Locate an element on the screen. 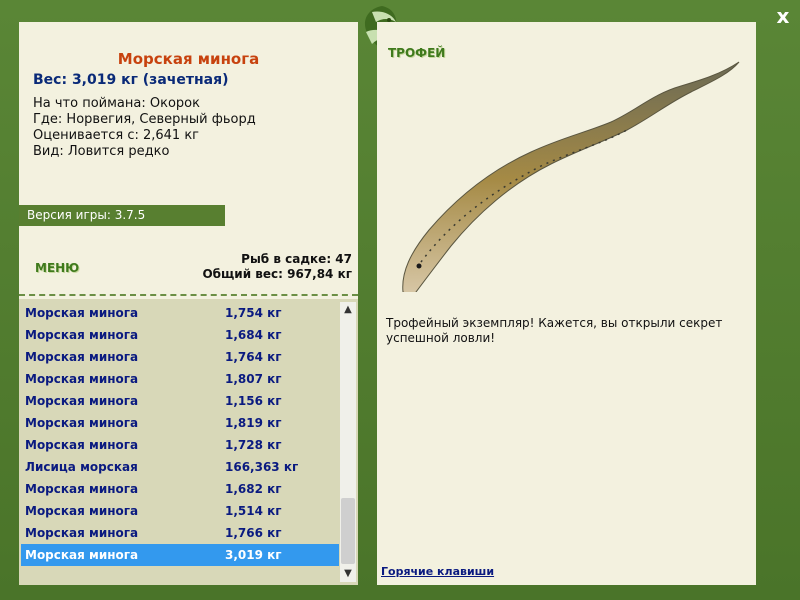 The width and height of the screenshot is (800, 600). catch-kind: Вид: Ловится редко is located at coordinates (101, 151).